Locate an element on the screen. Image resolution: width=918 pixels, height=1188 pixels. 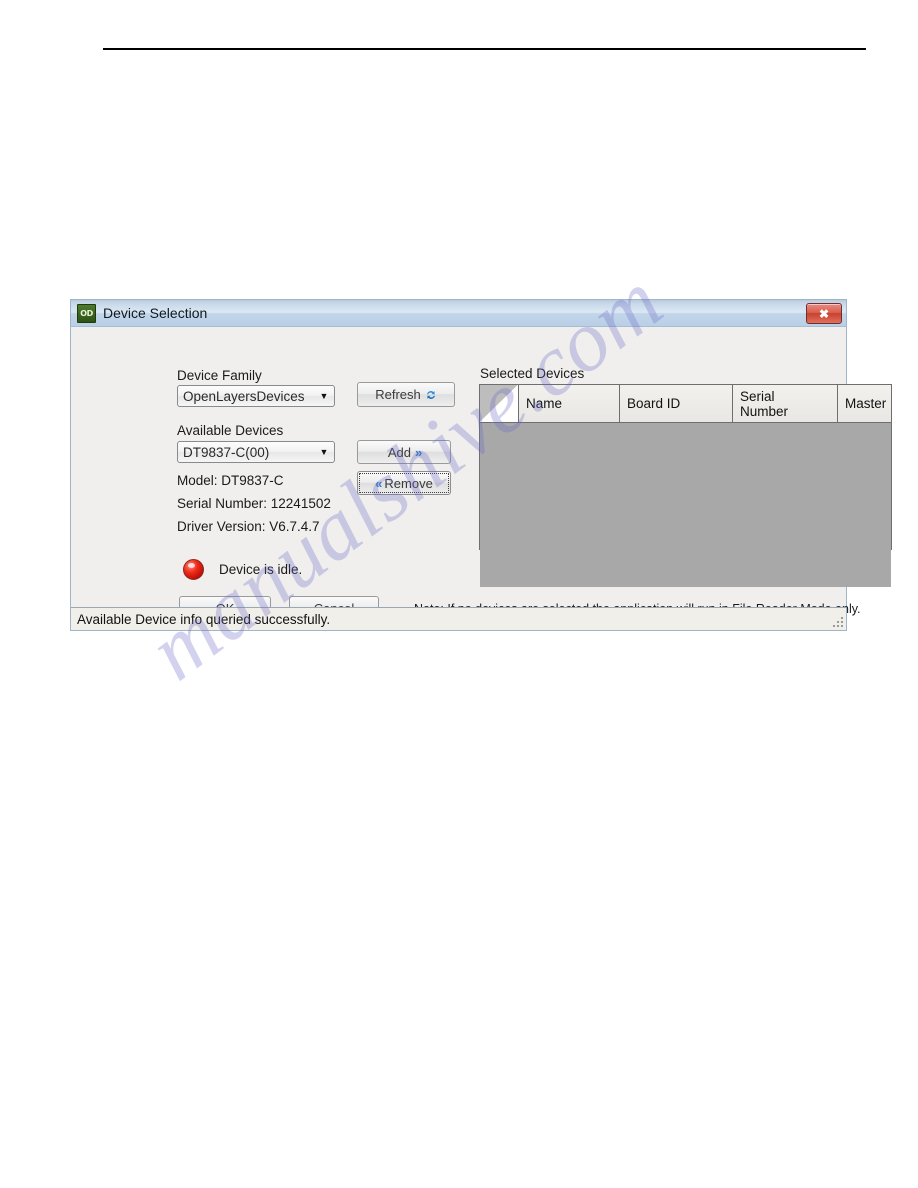
table-header-serial-number-line1: Serial is located at coordinates (757, 396).